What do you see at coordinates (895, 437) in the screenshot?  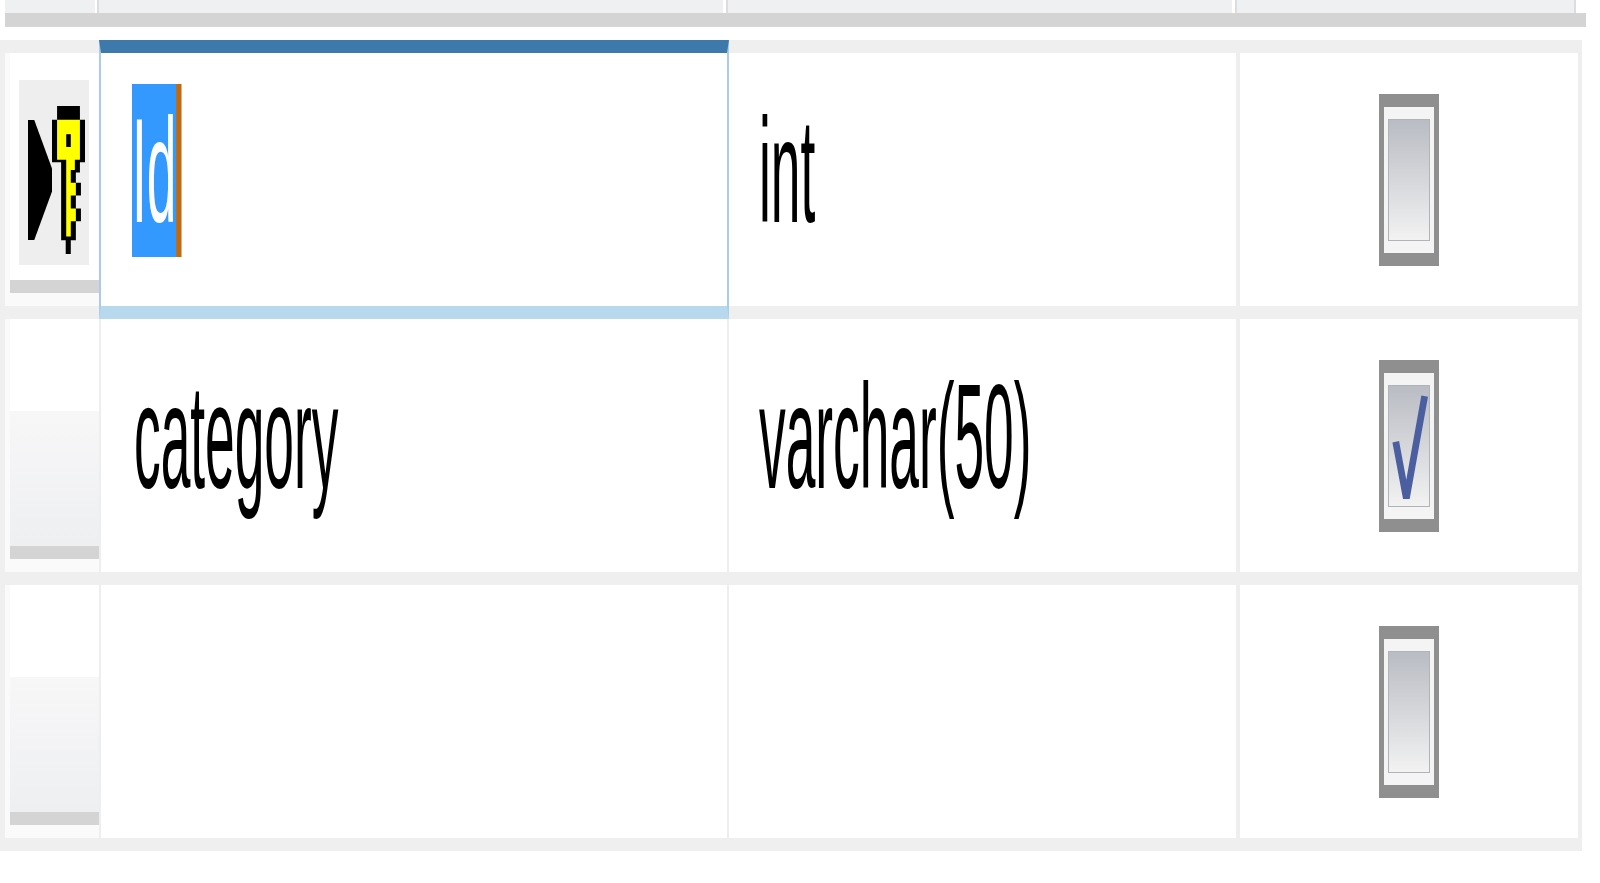 I see `data-type-text: varchar(50)` at bounding box center [895, 437].